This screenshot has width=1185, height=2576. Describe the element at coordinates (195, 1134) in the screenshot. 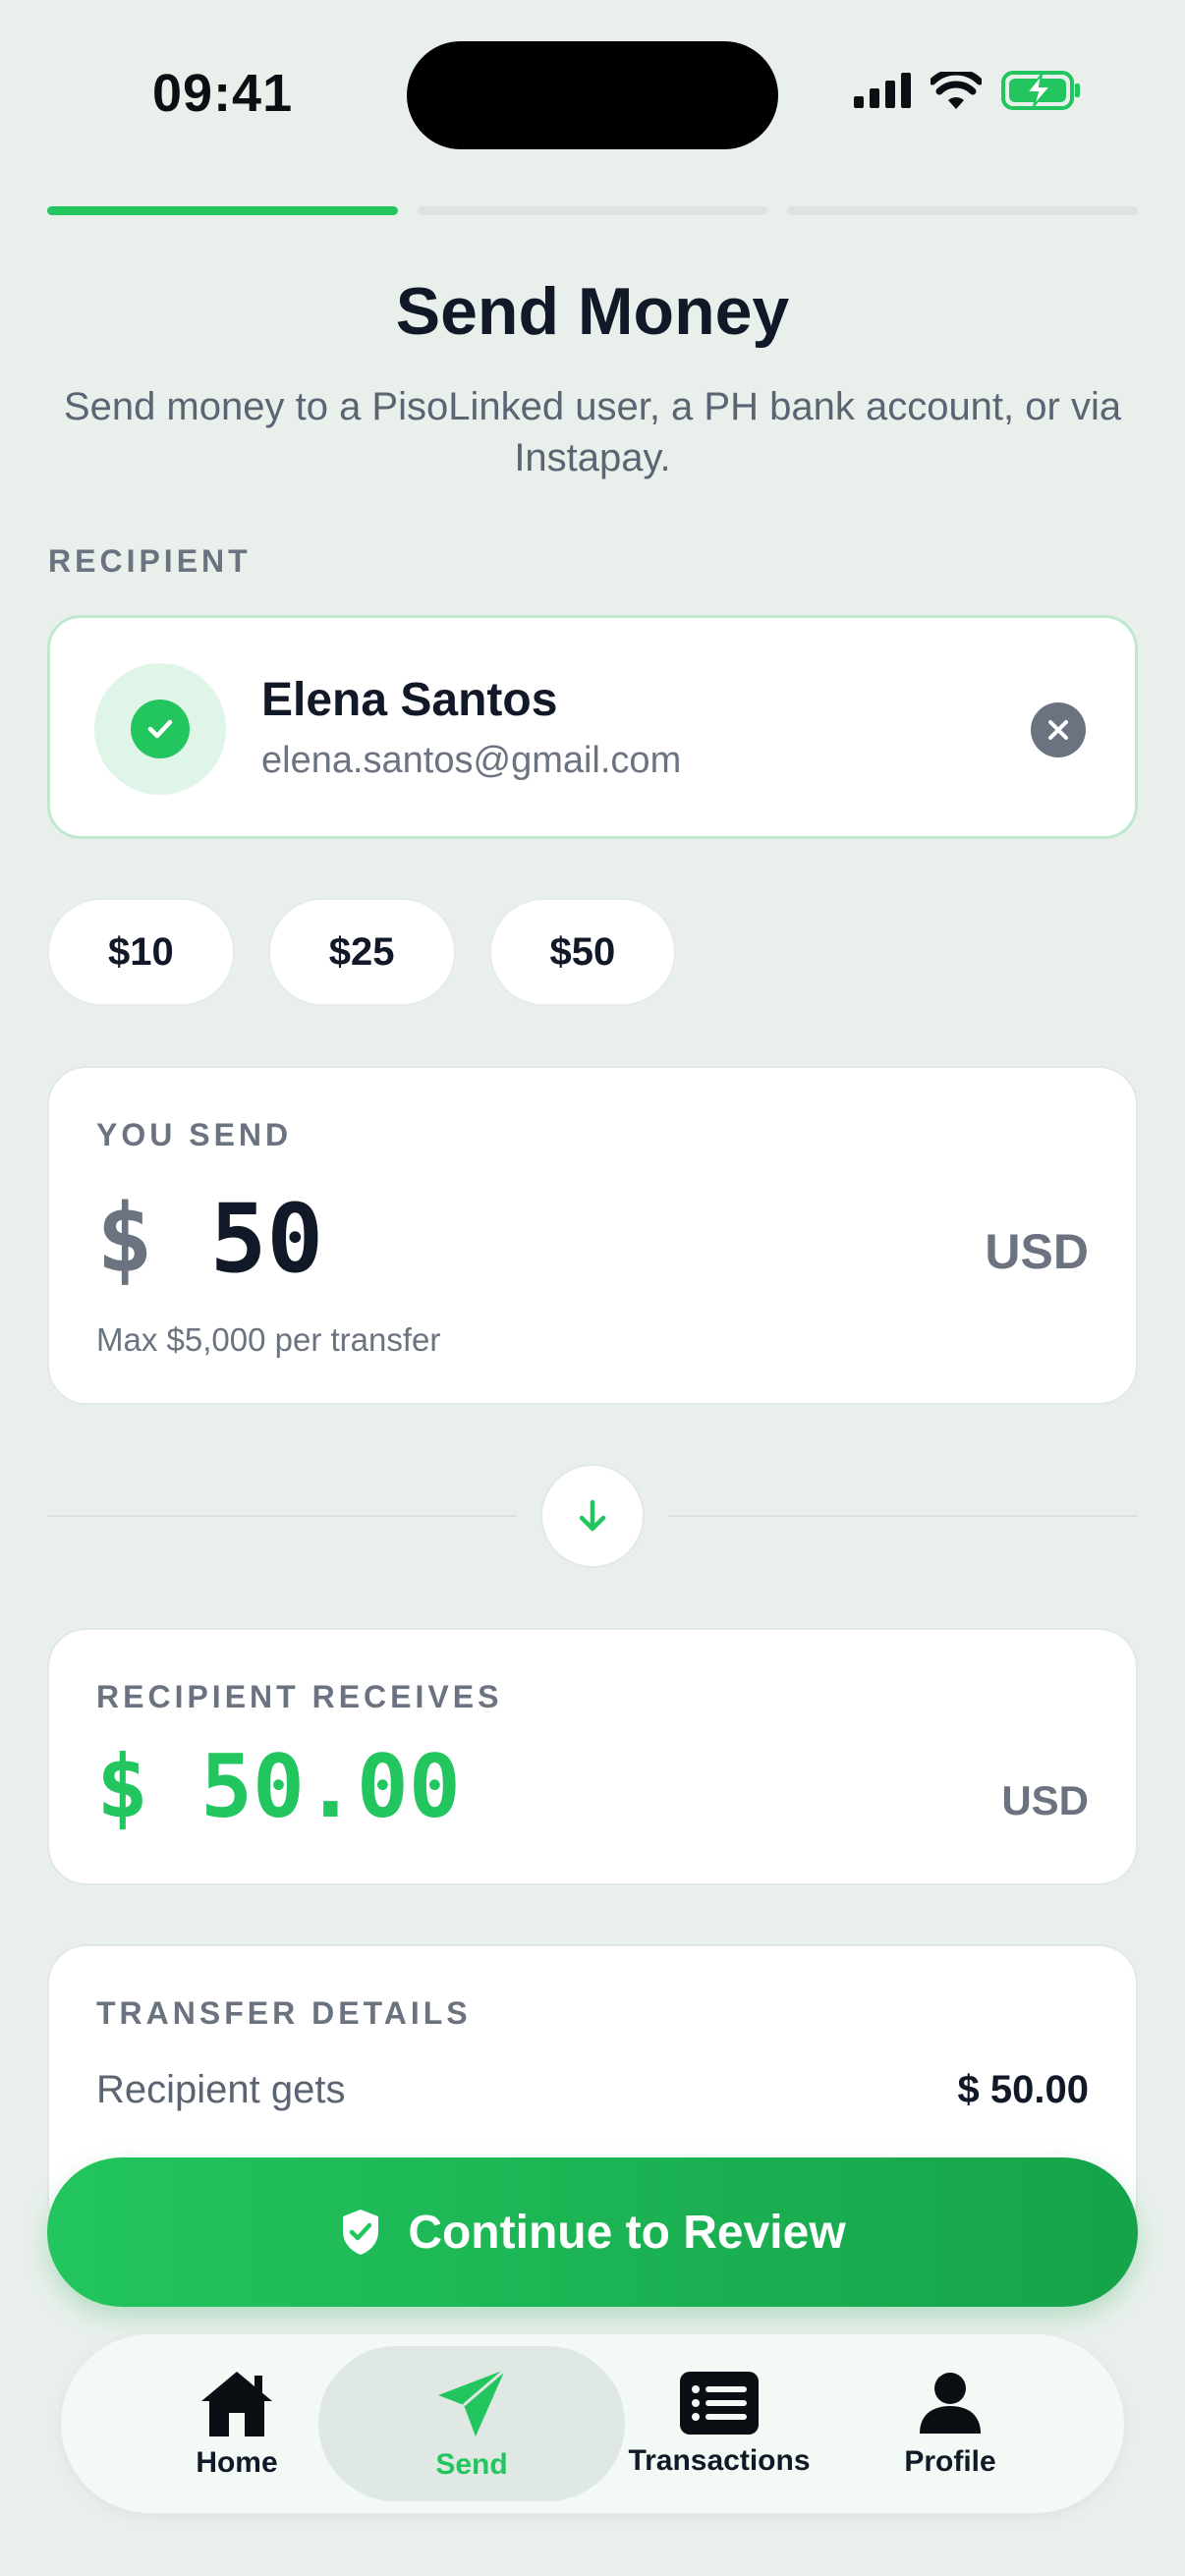

I see `you-send-label: YOU SEND` at that location.